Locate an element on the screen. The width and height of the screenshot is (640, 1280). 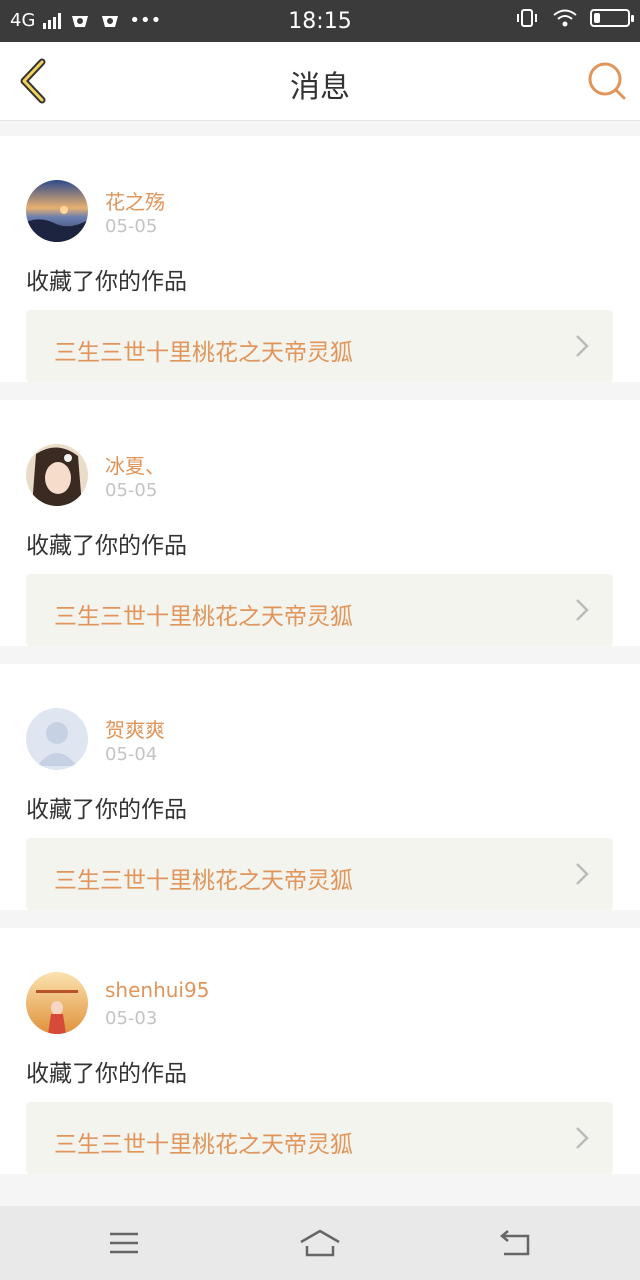
message-date: 05-04 is located at coordinates (131, 754).